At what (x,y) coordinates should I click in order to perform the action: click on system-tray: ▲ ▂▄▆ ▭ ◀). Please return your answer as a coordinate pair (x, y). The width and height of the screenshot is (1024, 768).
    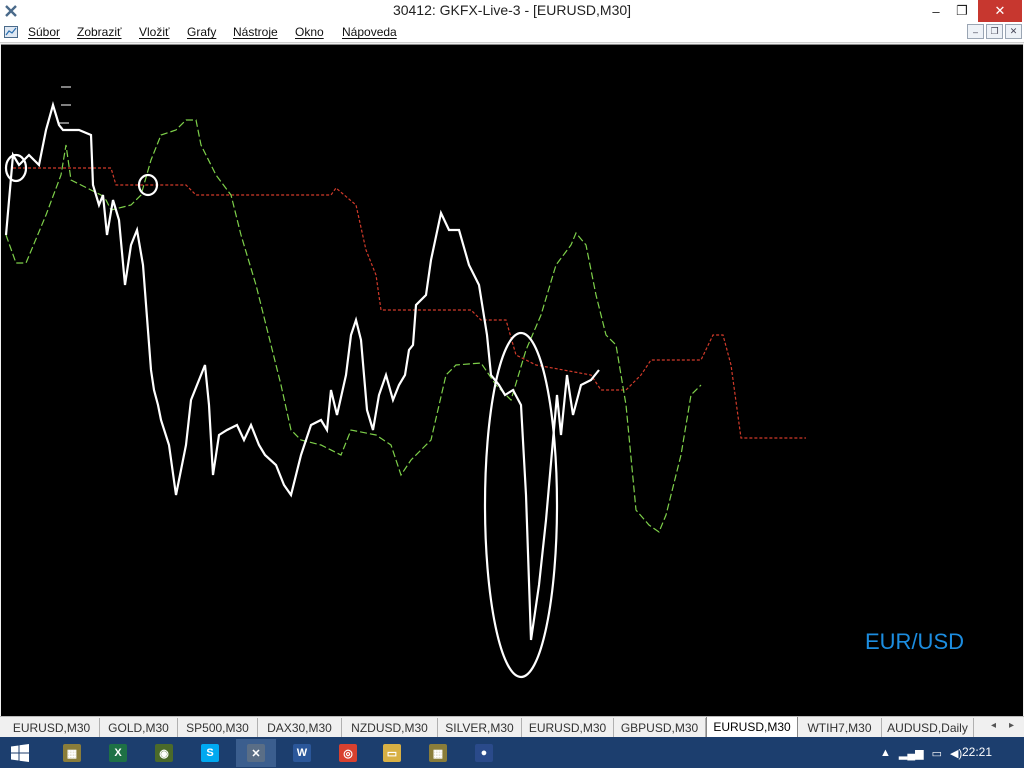
    Looking at the image, I should click on (921, 753).